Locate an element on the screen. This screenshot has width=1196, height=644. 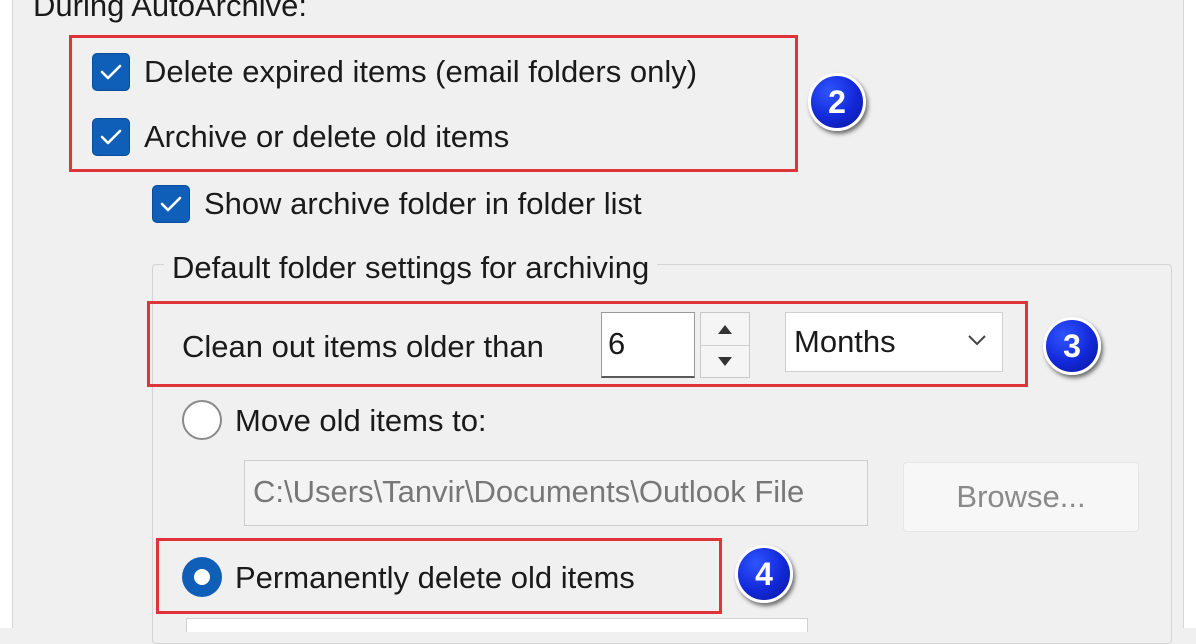
move-path-input: C:\Users\Tanvir\Documents\Outlook File is located at coordinates (556, 493).